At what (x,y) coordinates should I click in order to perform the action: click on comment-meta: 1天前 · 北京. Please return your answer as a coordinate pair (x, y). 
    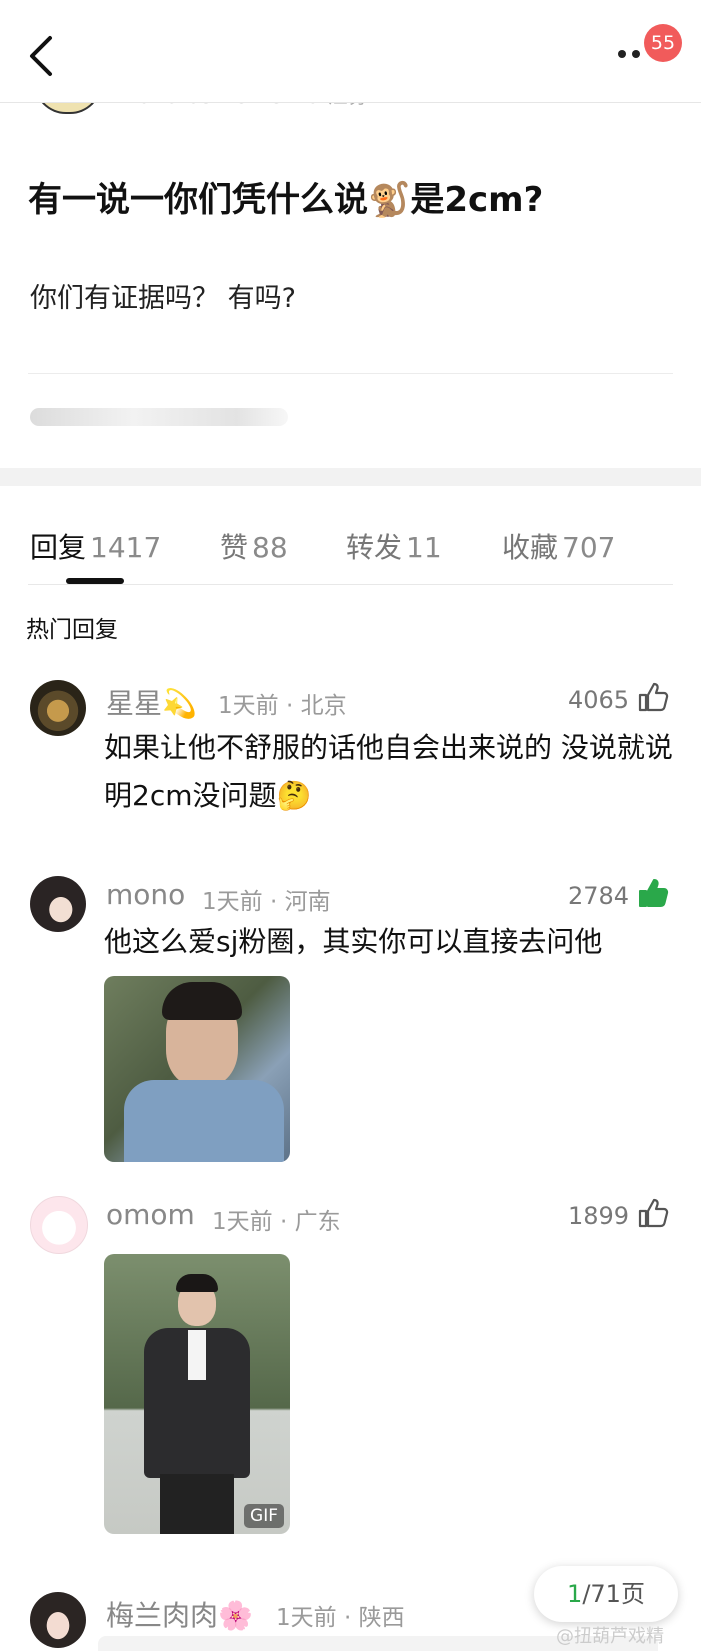
    Looking at the image, I should click on (282, 706).